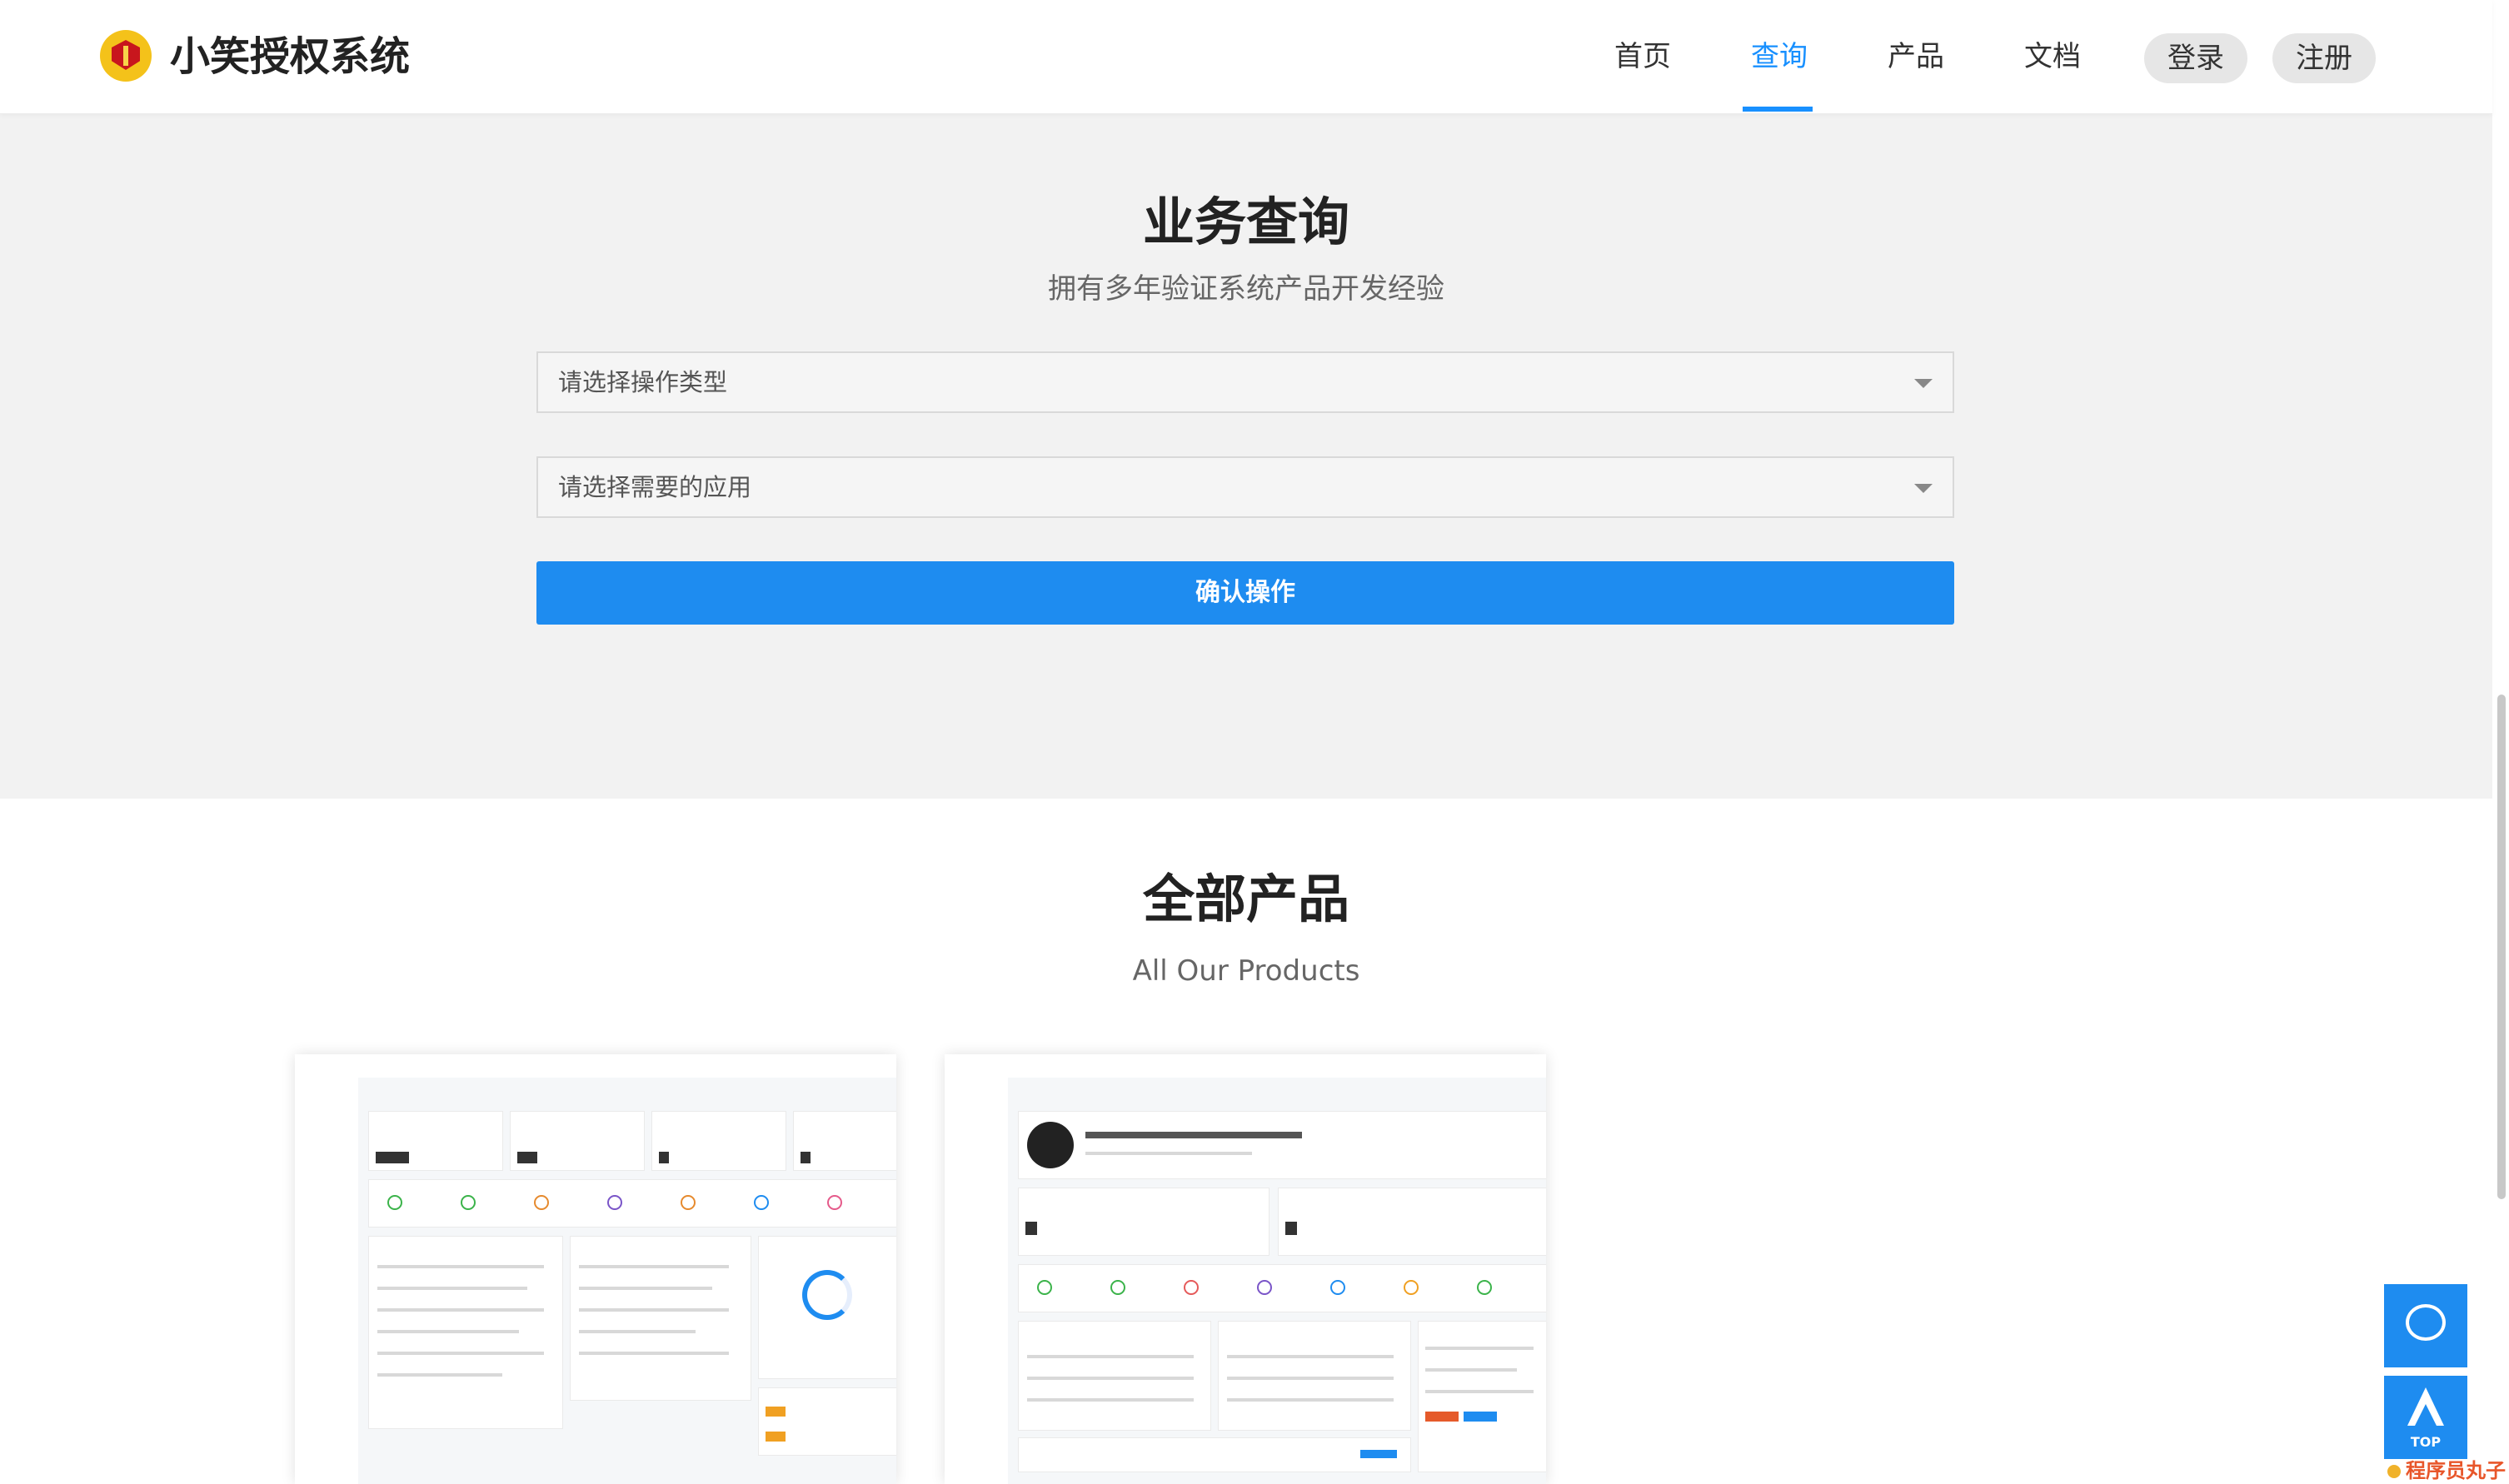 The image size is (2509, 1484). What do you see at coordinates (627, 1281) in the screenshot?
I see `product-1-preview` at bounding box center [627, 1281].